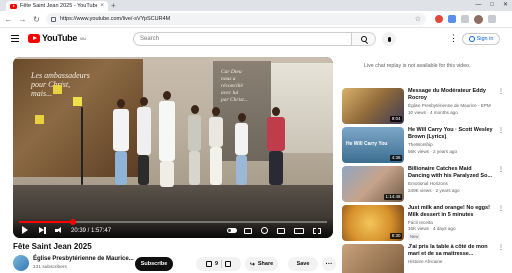 The image size is (512, 273). I want to click on save-button: Save, so click(303, 264).